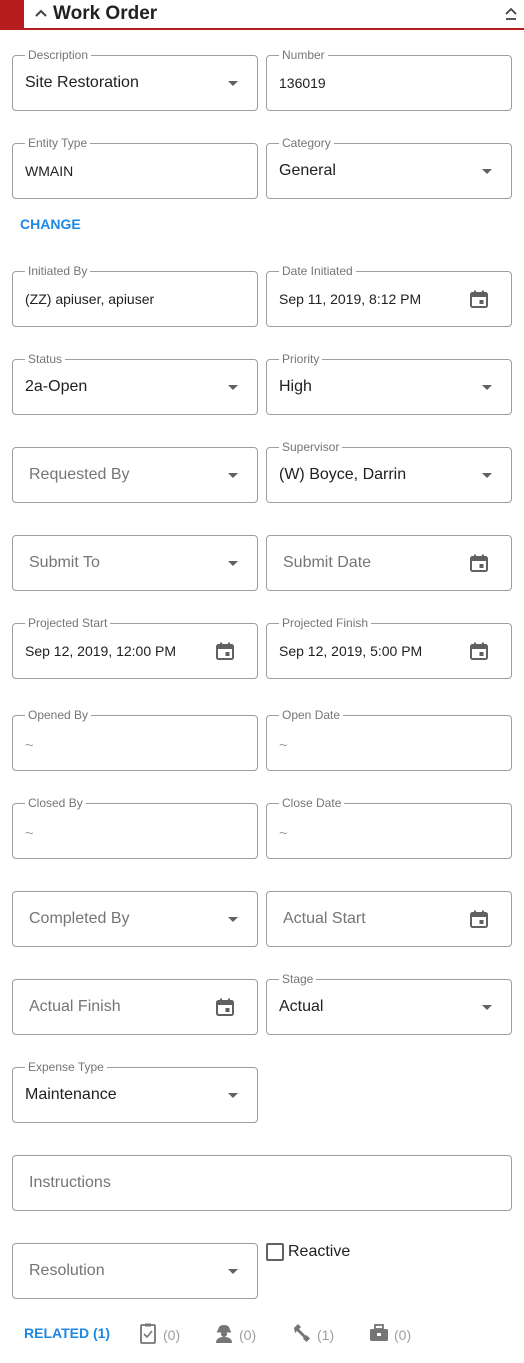 This screenshot has width=524, height=1363. I want to click on instructions-field: Instructions, so click(262, 1183).